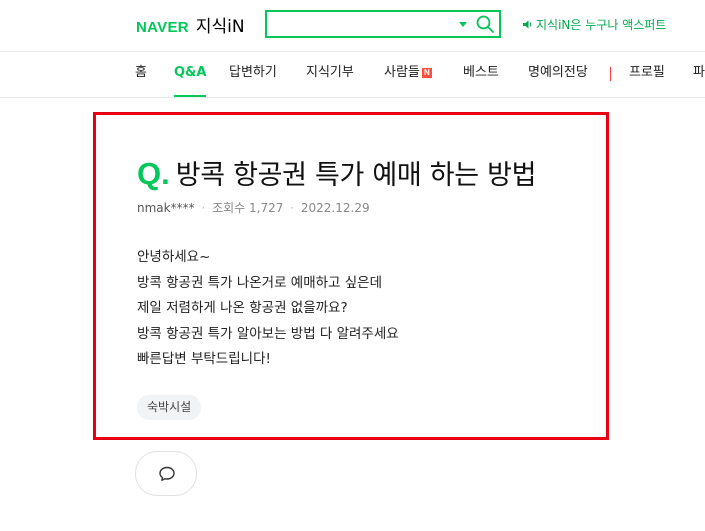 Image resolution: width=705 pixels, height=531 pixels. Describe the element at coordinates (426, 73) in the screenshot. I see `new-badge: N` at that location.